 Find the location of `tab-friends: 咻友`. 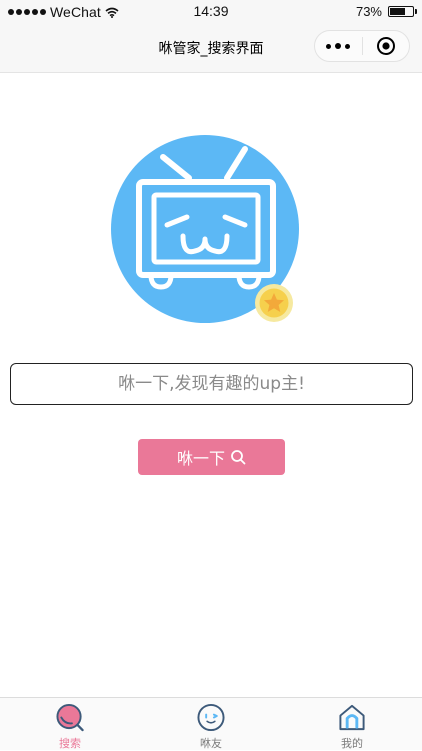

tab-friends: 咻友 is located at coordinates (211, 724).